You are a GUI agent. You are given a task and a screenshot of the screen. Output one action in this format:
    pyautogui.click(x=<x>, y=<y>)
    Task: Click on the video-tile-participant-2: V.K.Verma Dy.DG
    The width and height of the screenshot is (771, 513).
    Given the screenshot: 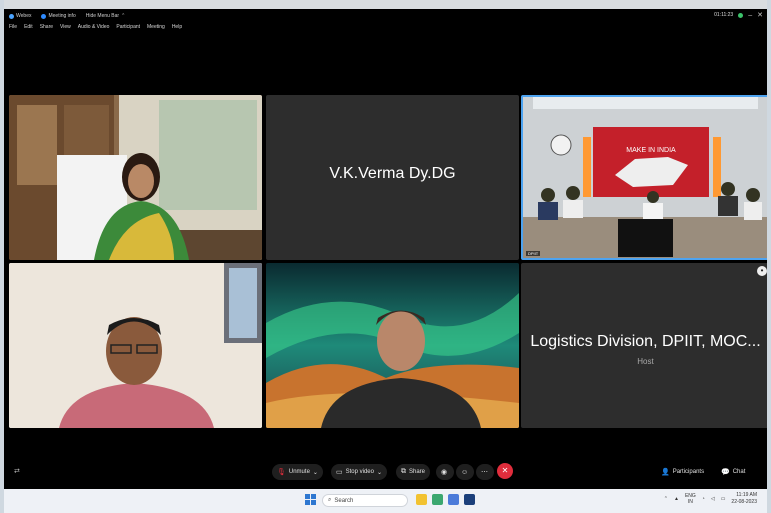 What is the action you would take?
    pyautogui.click(x=392, y=177)
    